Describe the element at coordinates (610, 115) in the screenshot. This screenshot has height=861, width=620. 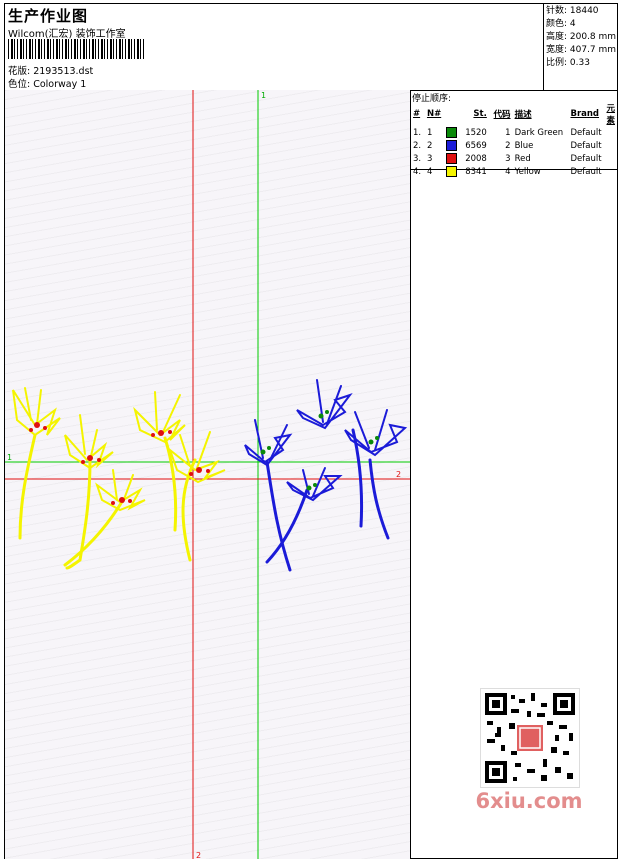
I see `col-element: 元素` at that location.